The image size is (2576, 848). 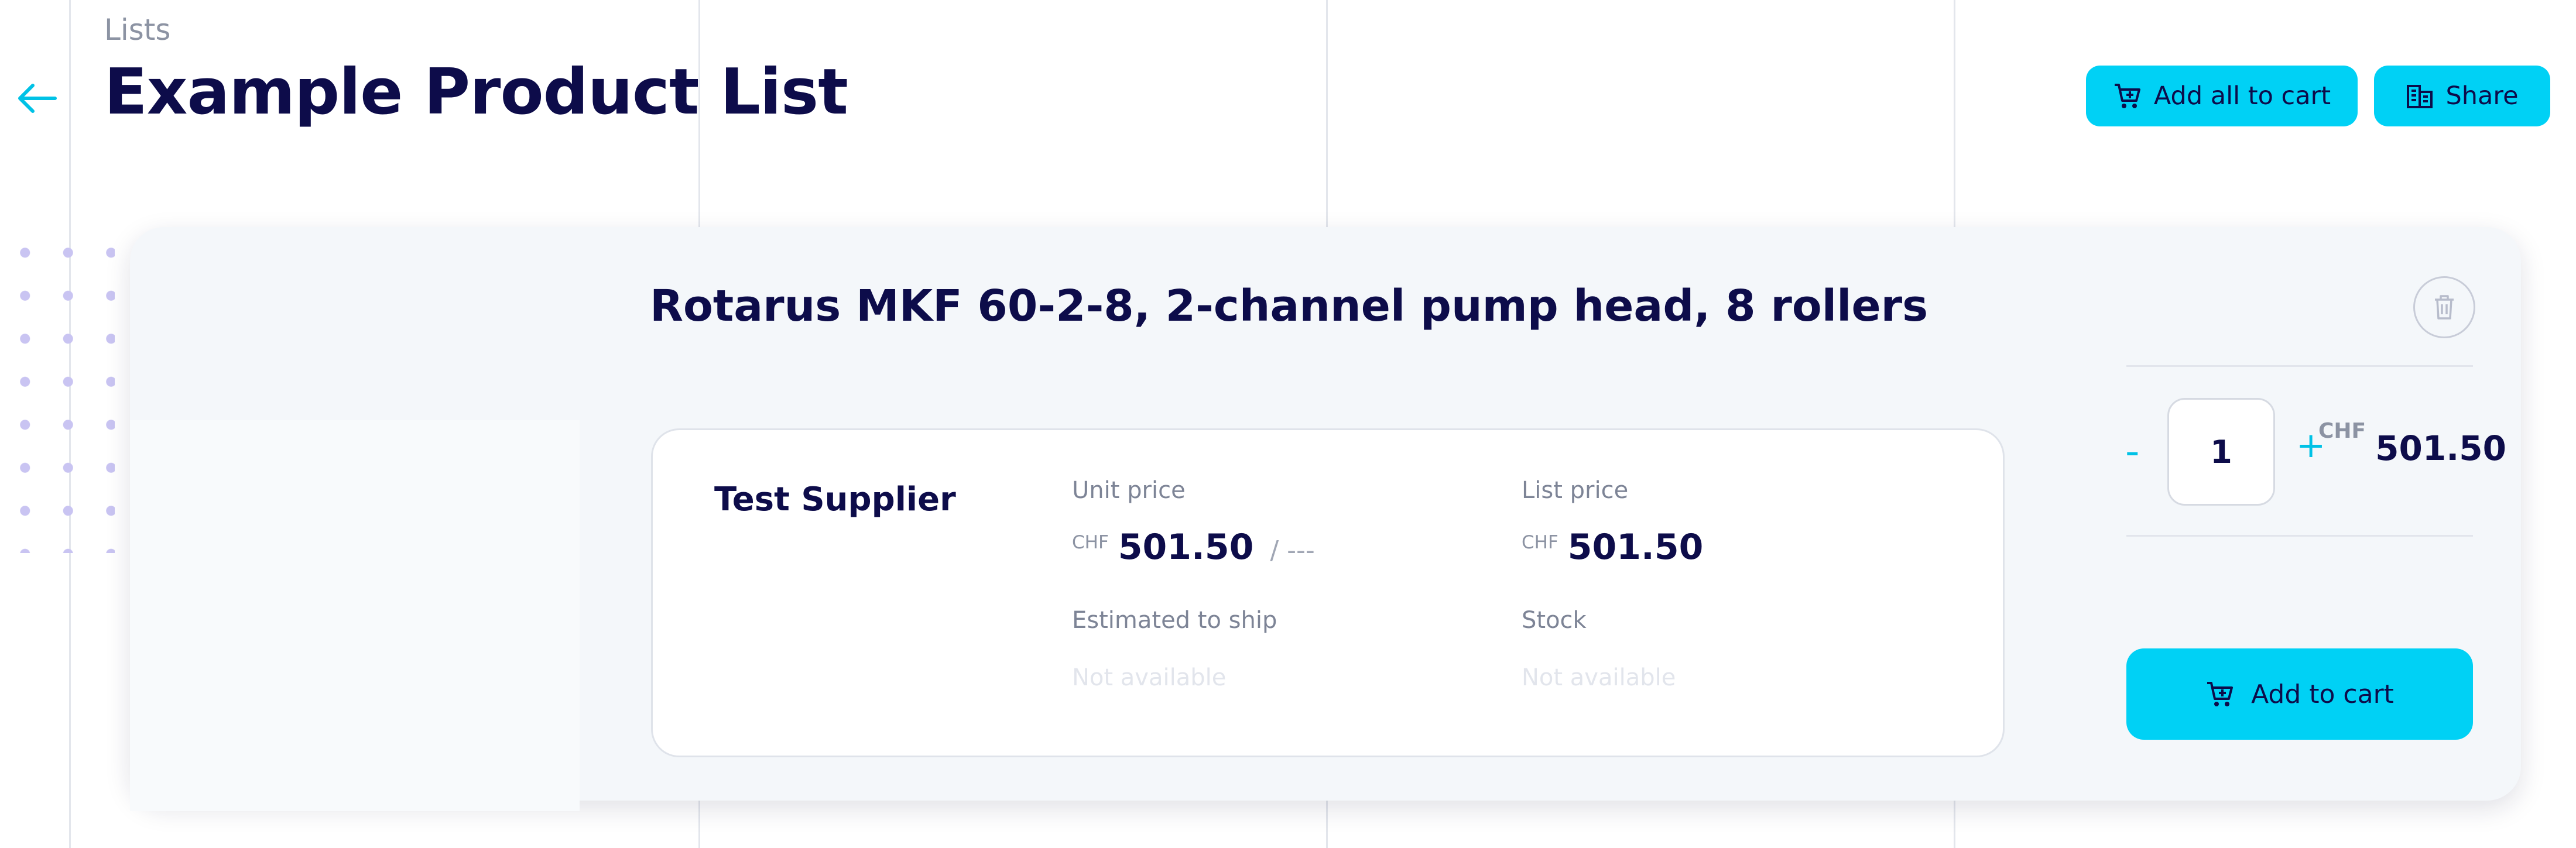 What do you see at coordinates (1292, 550) in the screenshot?
I see `unit-price-per: / ---` at bounding box center [1292, 550].